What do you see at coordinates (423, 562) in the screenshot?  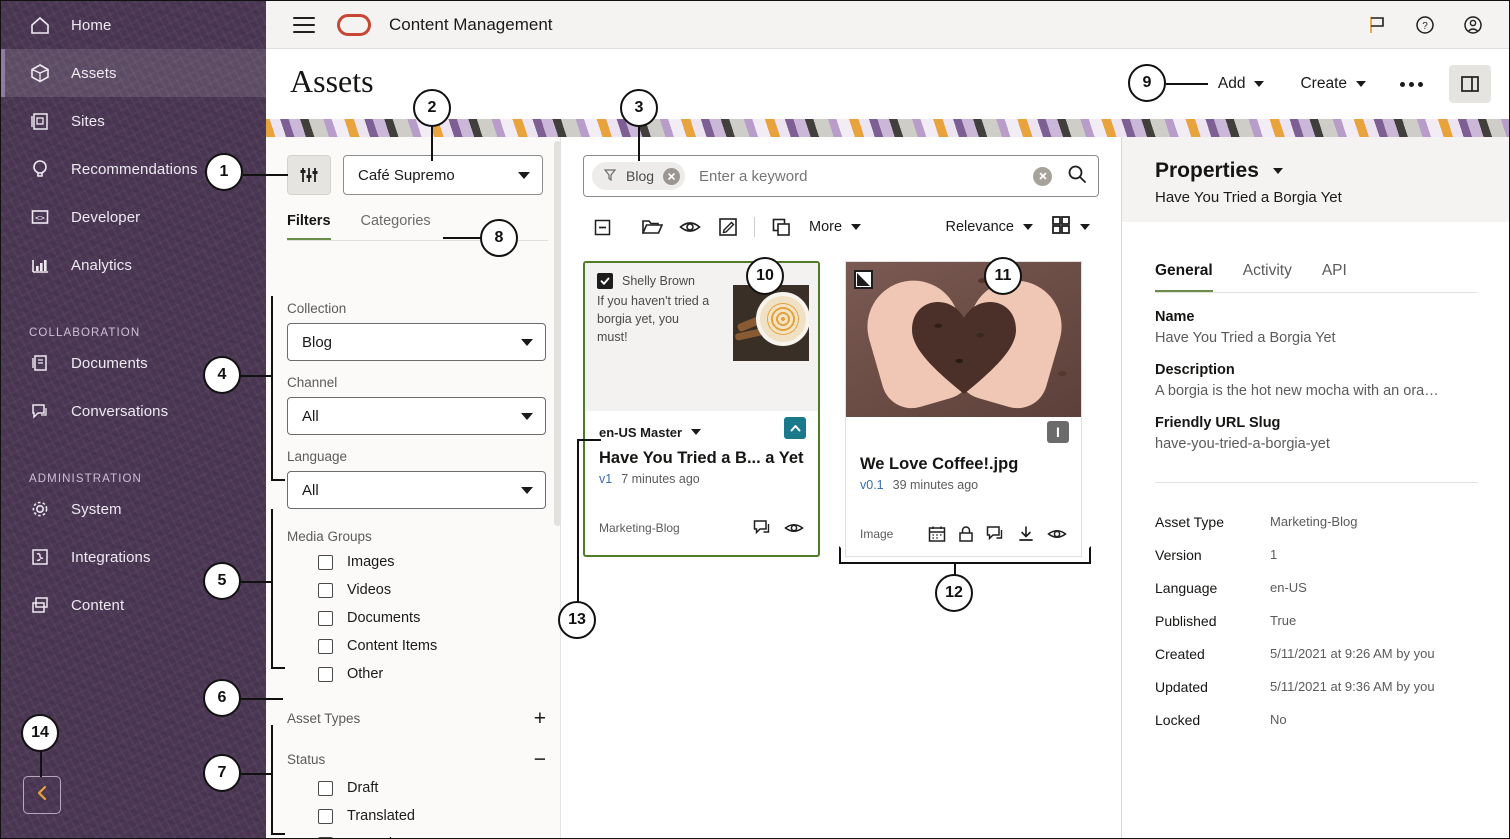 I see `checkbox-images: Images` at bounding box center [423, 562].